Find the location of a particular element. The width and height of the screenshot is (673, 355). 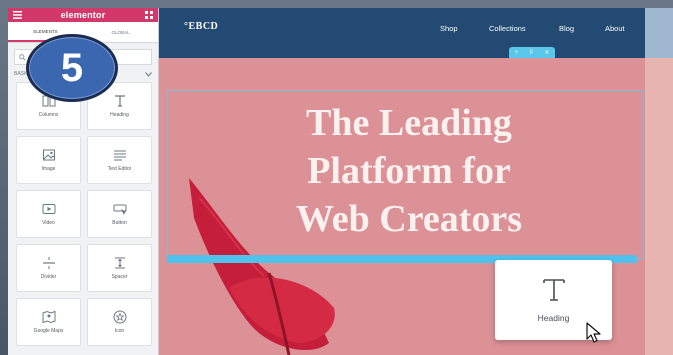

section-edit-handle: + ⠿ ✕ is located at coordinates (532, 52).